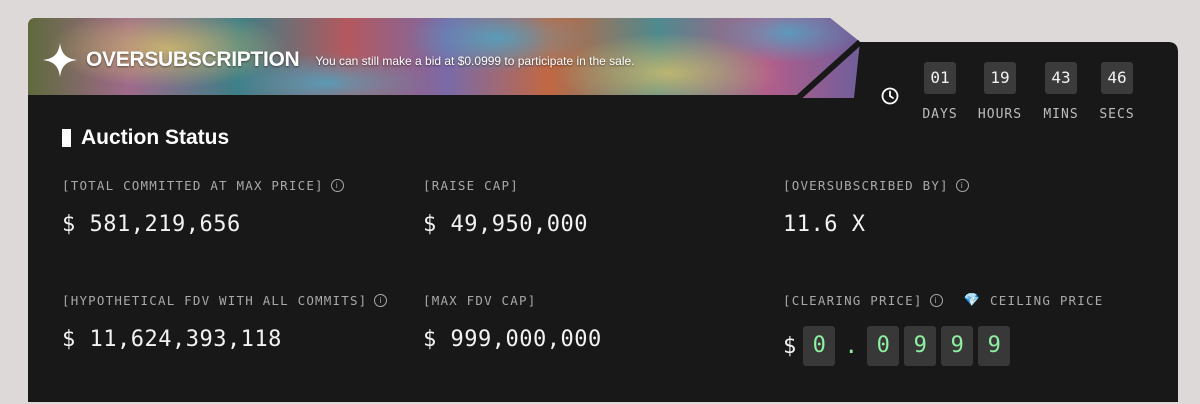 The height and width of the screenshot is (404, 1200). Describe the element at coordinates (1117, 114) in the screenshot. I see `countdown-secs-label: SECS` at that location.